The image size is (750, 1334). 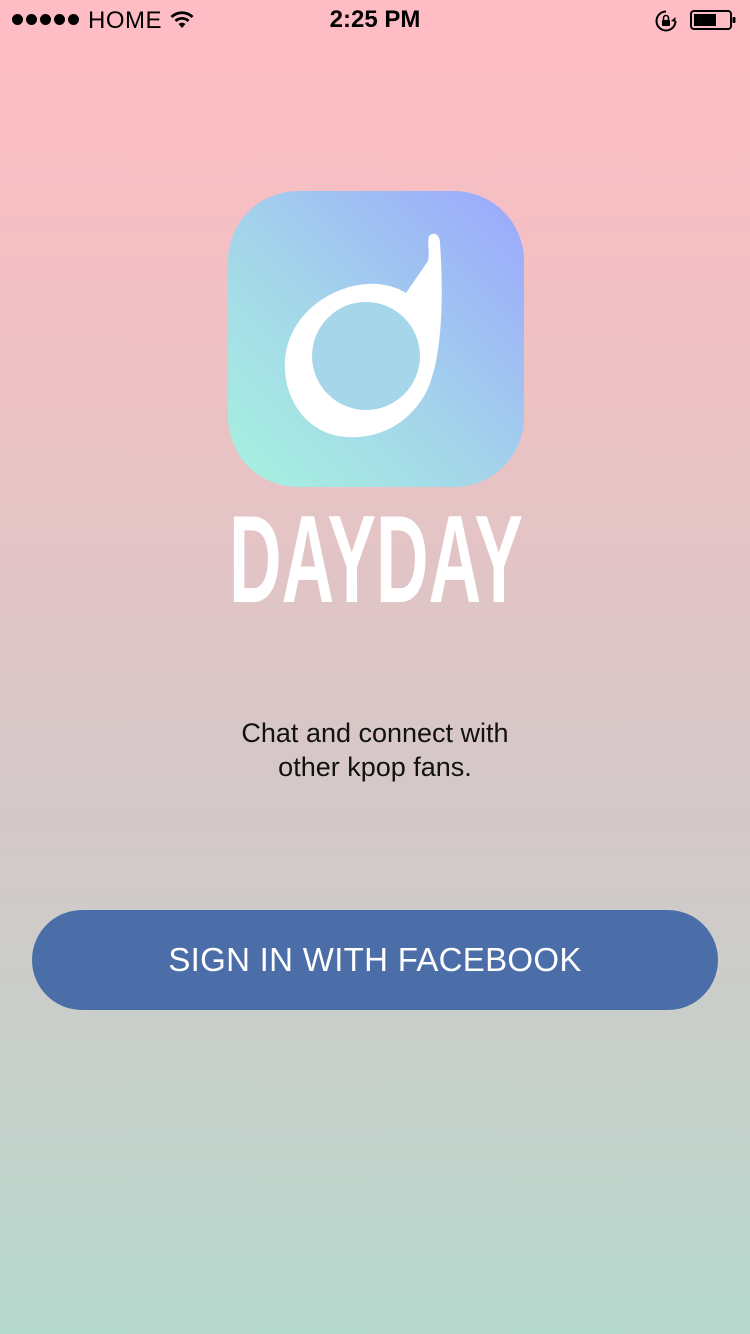 I want to click on status-bar: HOME 2:25 PM, so click(x=375, y=20).